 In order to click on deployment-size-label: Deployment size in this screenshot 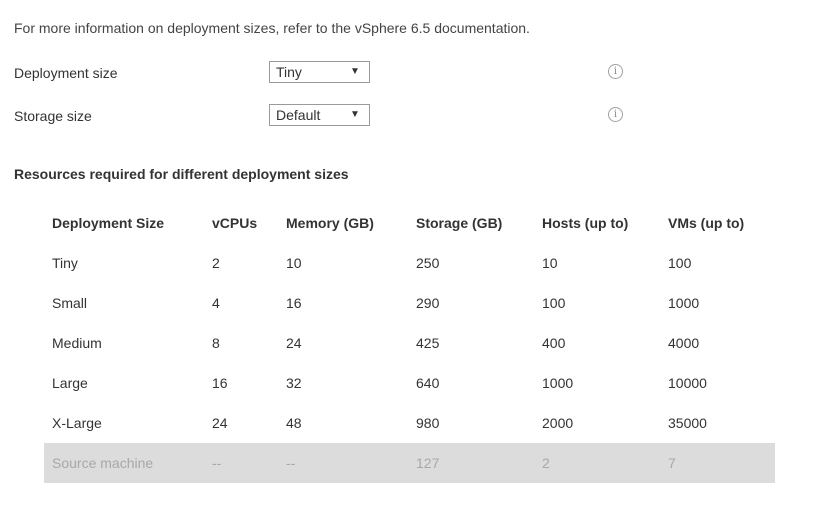, I will do `click(66, 73)`.